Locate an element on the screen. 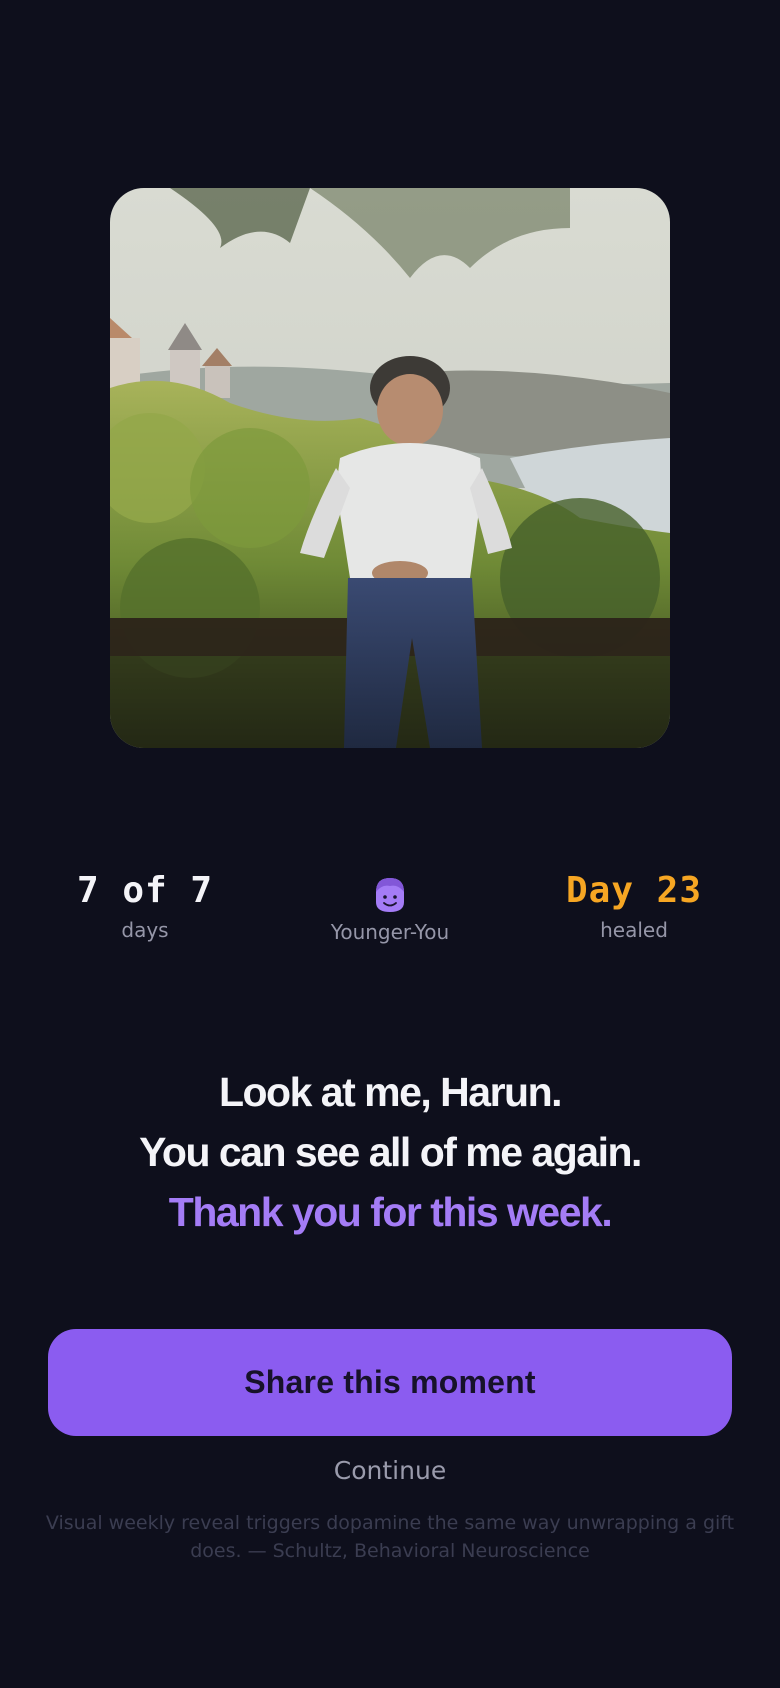 This screenshot has width=780, height=1688. message-line-1: Look at me, Harun. is located at coordinates (390, 1092).